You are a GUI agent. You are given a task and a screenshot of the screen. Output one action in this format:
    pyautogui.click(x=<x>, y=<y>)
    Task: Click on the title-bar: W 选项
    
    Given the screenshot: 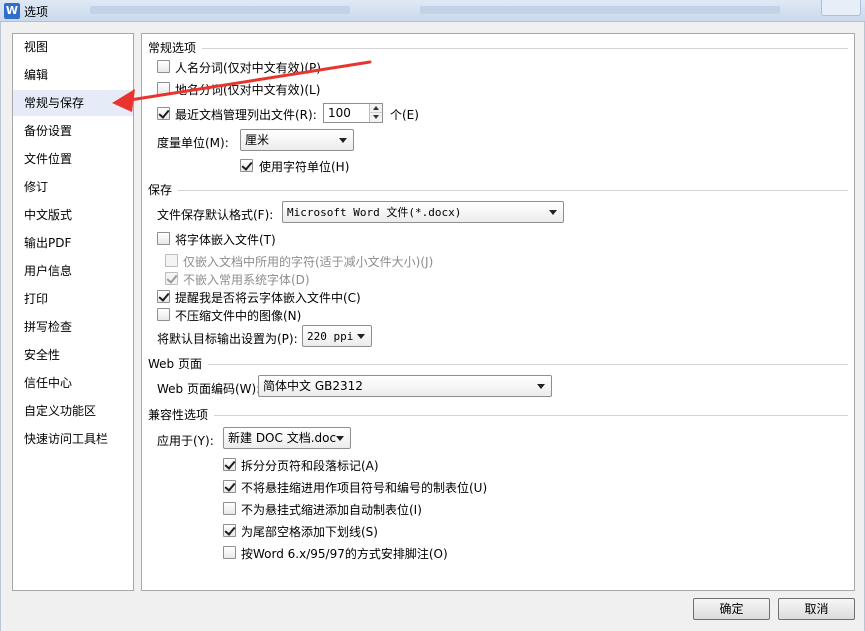 What is the action you would take?
    pyautogui.click(x=432, y=11)
    